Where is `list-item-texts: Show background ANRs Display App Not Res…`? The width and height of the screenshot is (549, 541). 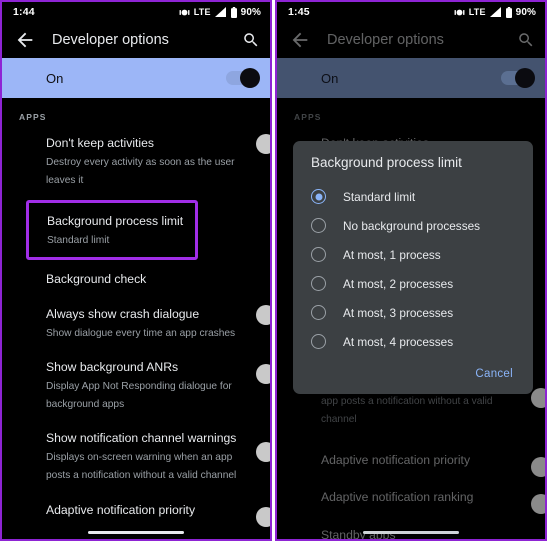
list-item-texts: Show background ANRs Display App Not Res… is located at coordinates (152, 385).